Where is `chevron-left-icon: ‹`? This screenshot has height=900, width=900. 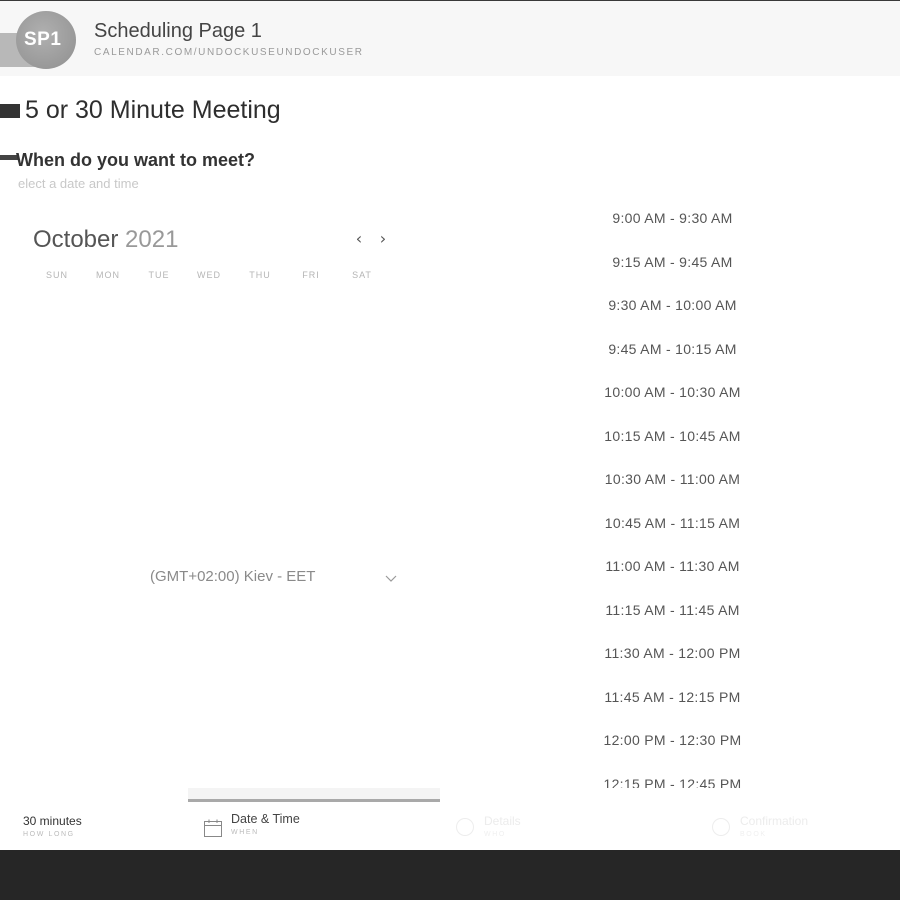
chevron-left-icon: ‹ is located at coordinates (359, 239).